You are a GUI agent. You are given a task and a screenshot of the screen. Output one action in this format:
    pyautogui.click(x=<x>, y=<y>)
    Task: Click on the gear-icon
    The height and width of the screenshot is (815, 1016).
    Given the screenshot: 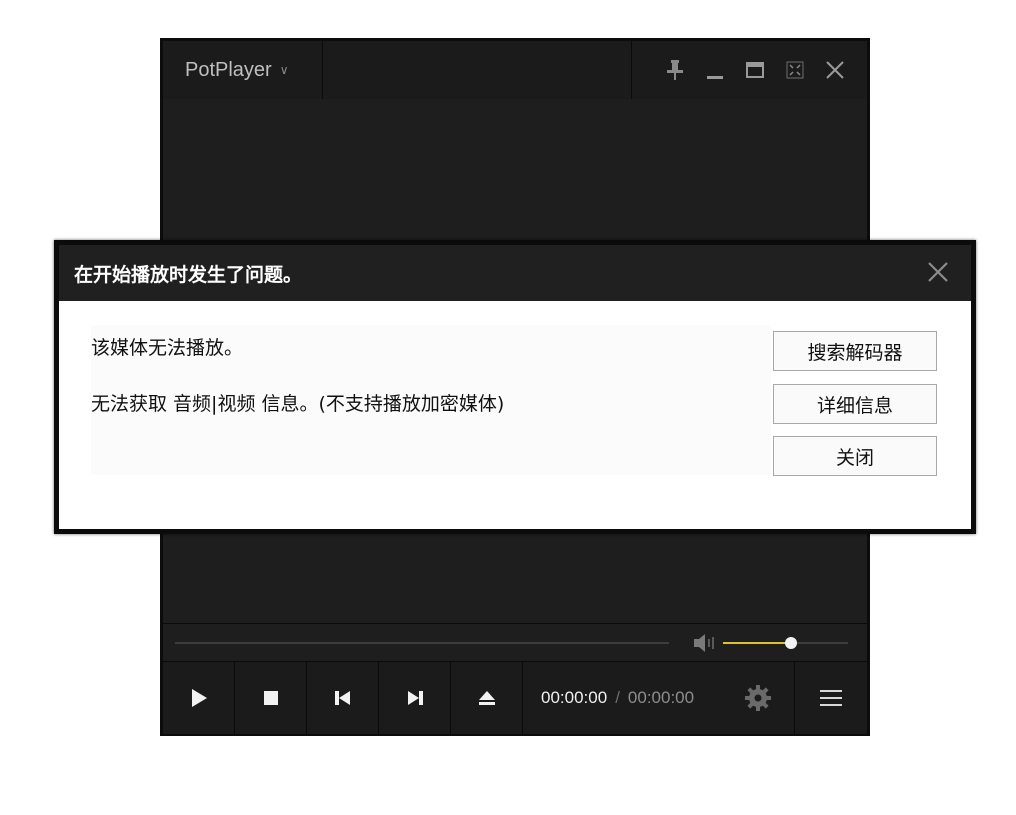 What is the action you would take?
    pyautogui.click(x=758, y=698)
    